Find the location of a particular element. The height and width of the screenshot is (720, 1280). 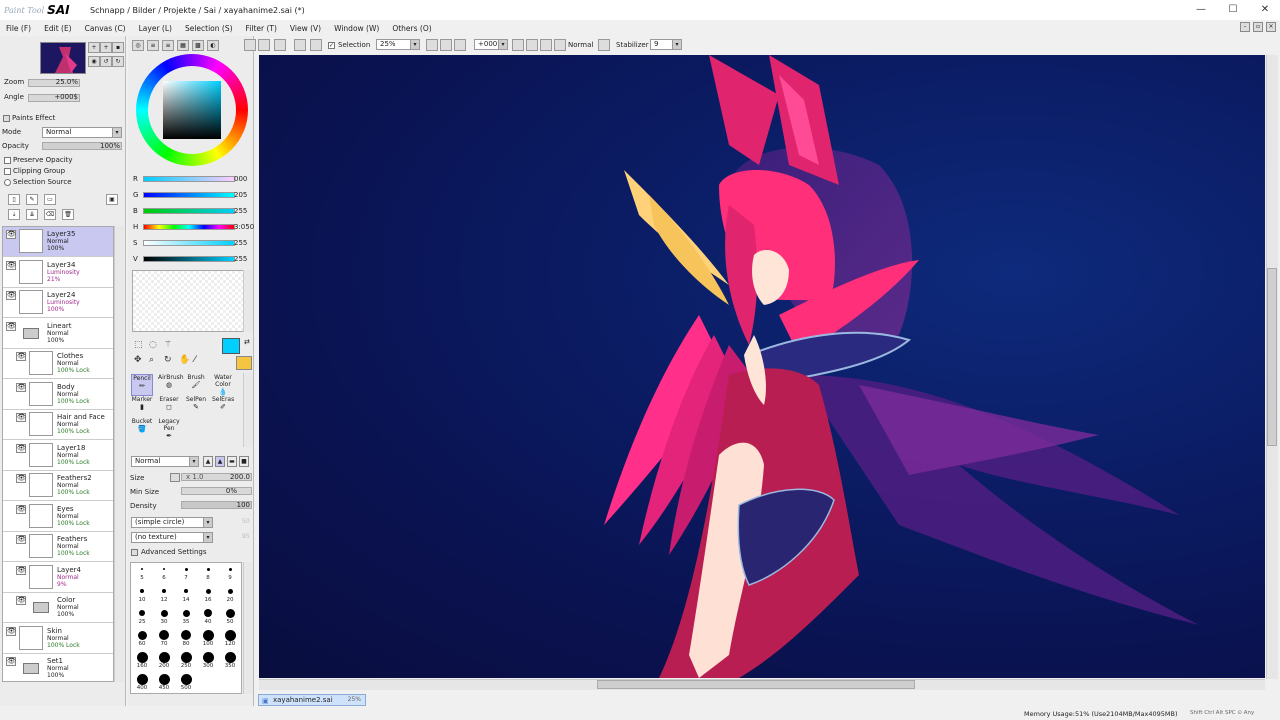

menu-view: View (V) is located at coordinates (305, 28).